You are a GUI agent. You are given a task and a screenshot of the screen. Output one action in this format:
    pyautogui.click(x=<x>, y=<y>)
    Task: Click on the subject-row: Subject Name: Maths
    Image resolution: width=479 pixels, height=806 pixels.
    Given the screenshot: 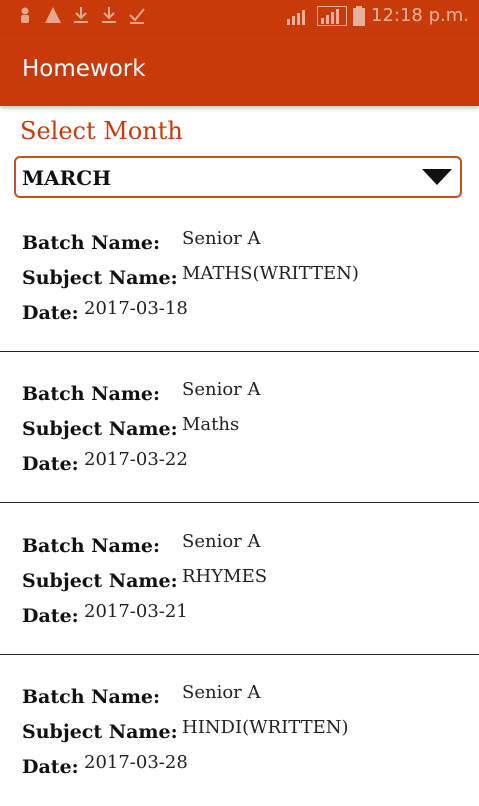 What is the action you would take?
    pyautogui.click(x=130, y=427)
    